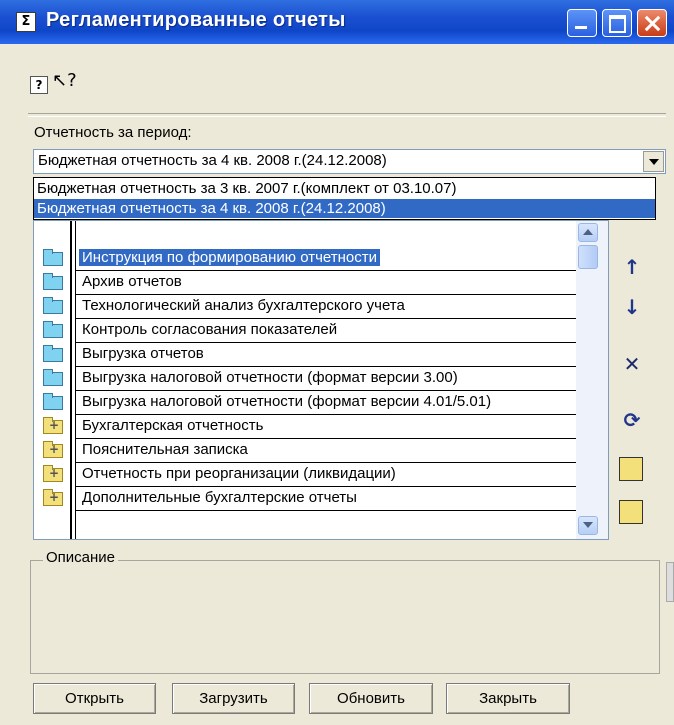 Image resolution: width=674 pixels, height=725 pixels. Describe the element at coordinates (632, 267) in the screenshot. I see `move-up-button: ↑` at that location.